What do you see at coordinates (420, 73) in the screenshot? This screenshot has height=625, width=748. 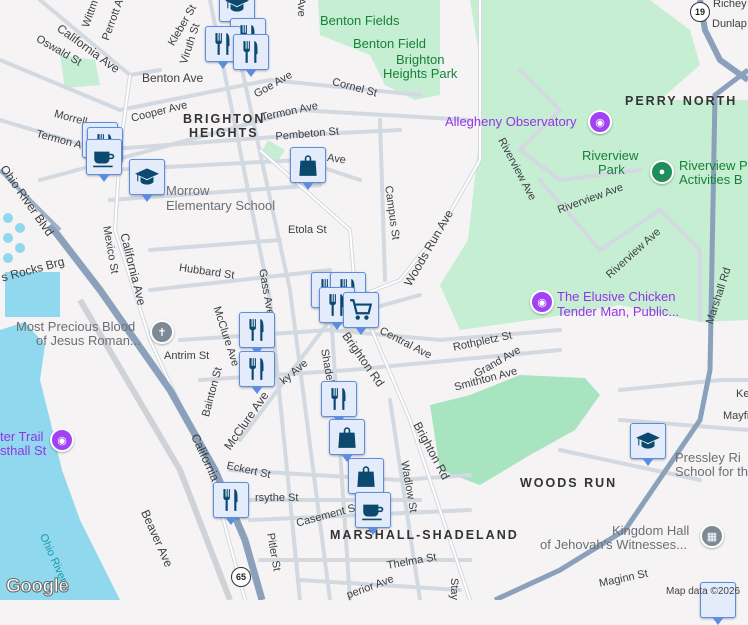 I see `park-label: Heights Park` at bounding box center [420, 73].